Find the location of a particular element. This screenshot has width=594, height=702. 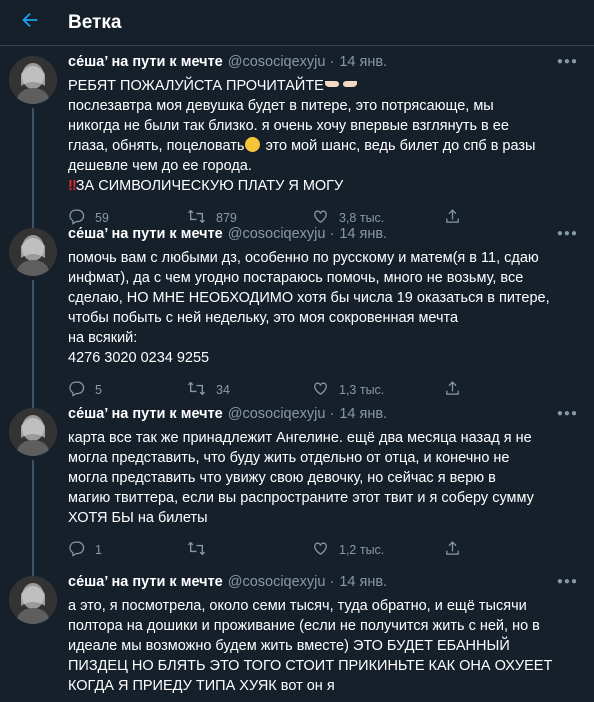

like-count: 1,3 тыс. is located at coordinates (362, 390).